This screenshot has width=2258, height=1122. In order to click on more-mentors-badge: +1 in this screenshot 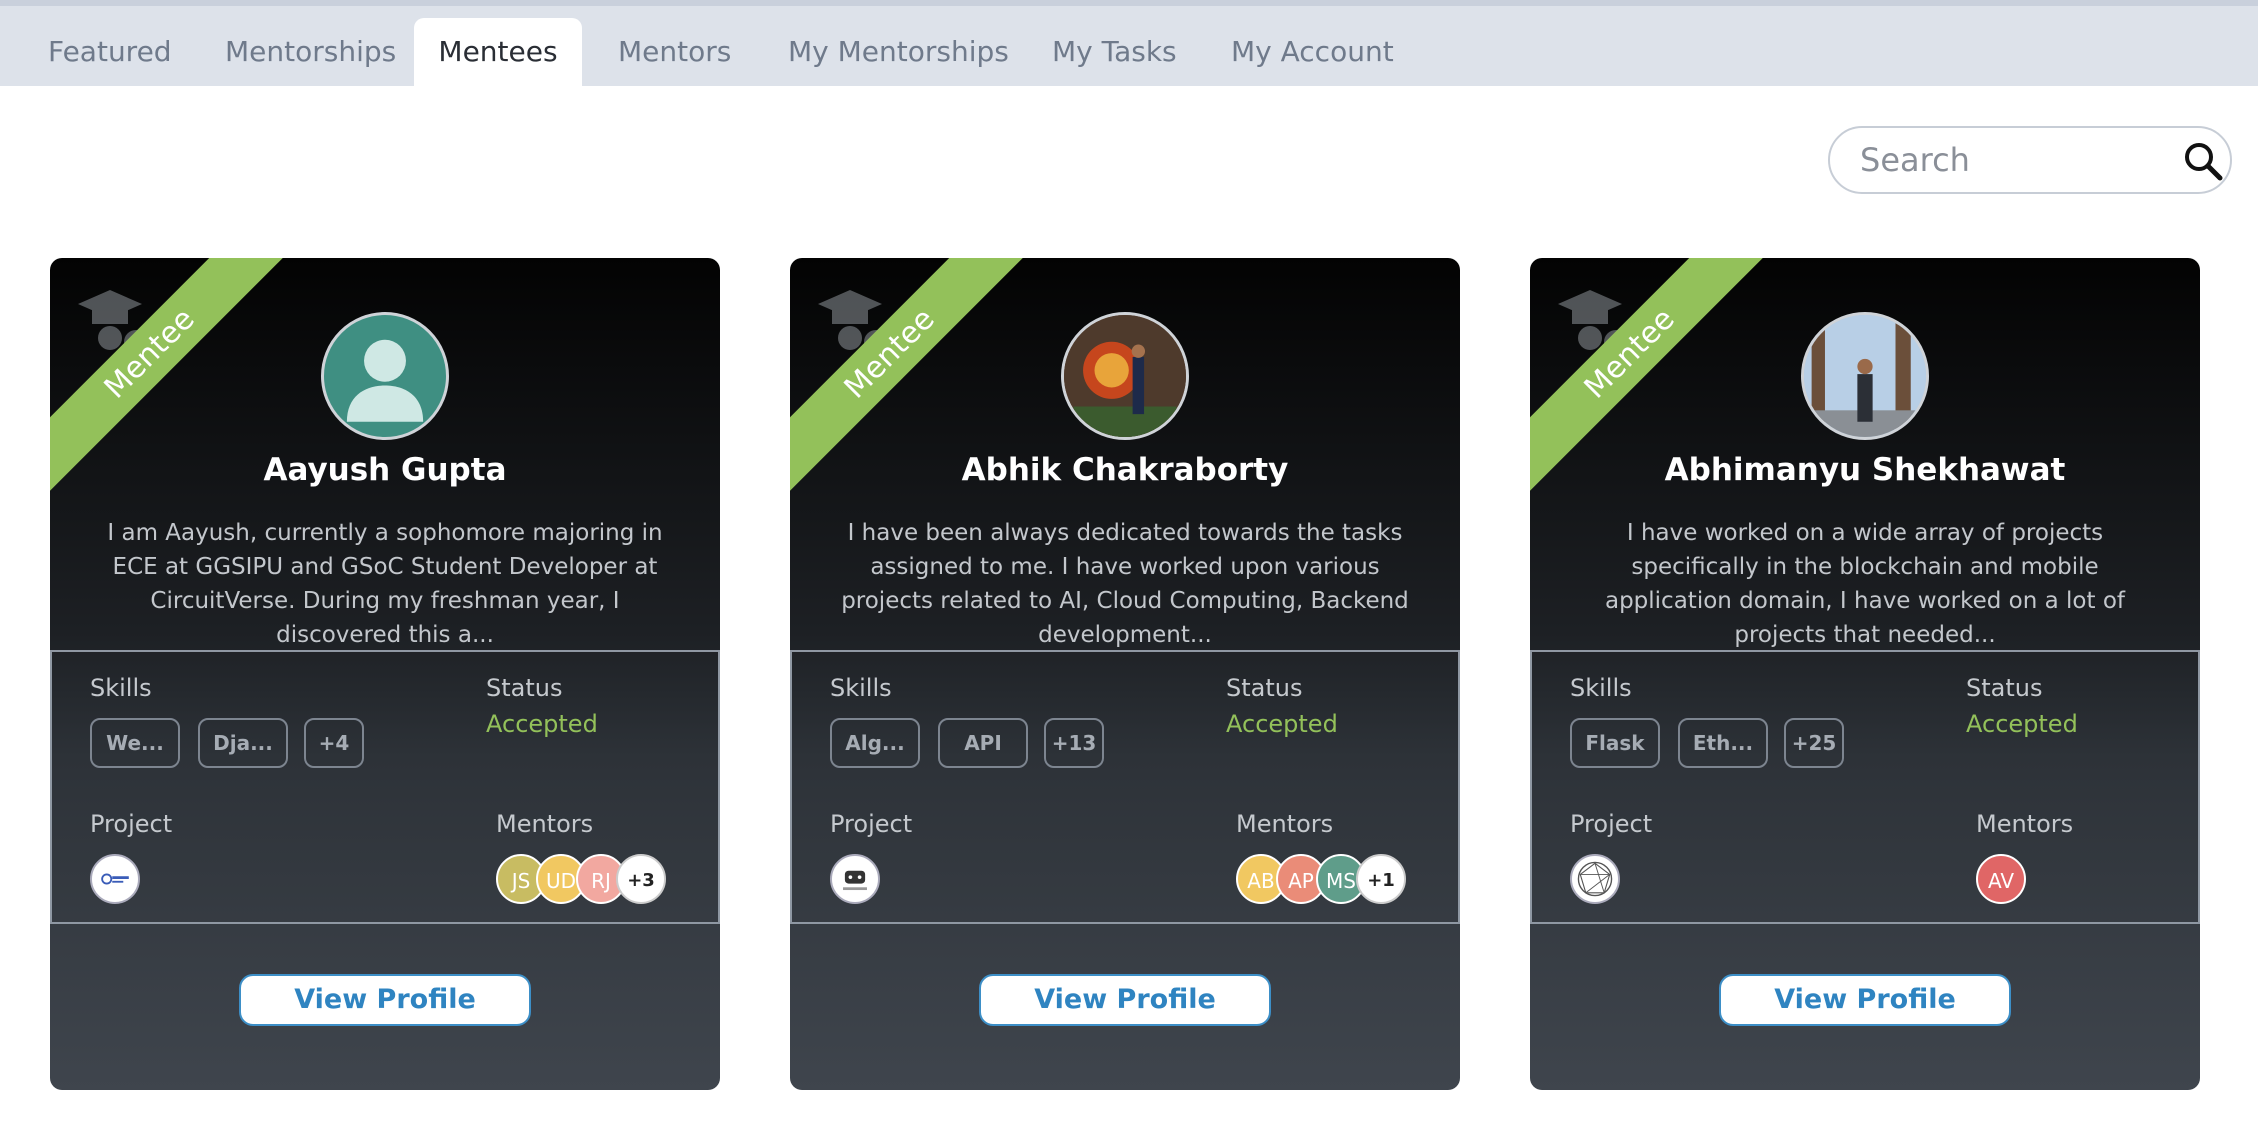, I will do `click(1381, 879)`.